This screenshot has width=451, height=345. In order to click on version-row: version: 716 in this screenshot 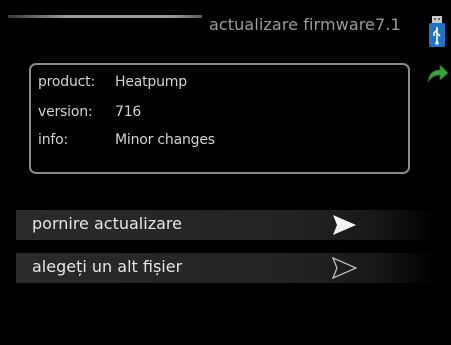, I will do `click(89, 112)`.